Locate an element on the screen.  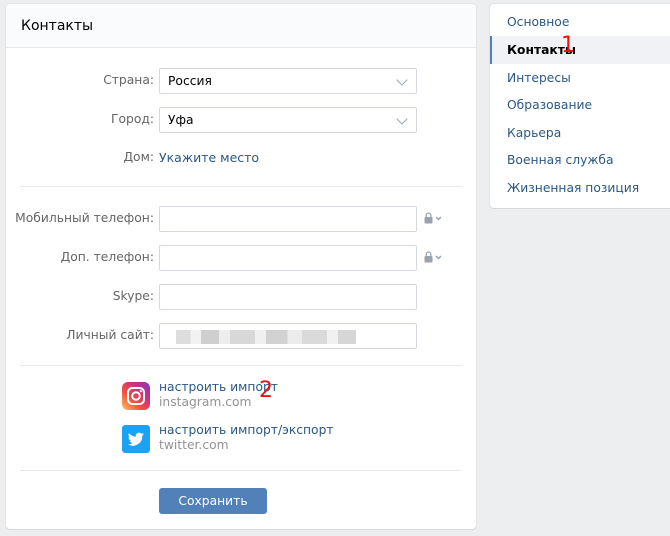
extra-phone-input is located at coordinates (288, 258).